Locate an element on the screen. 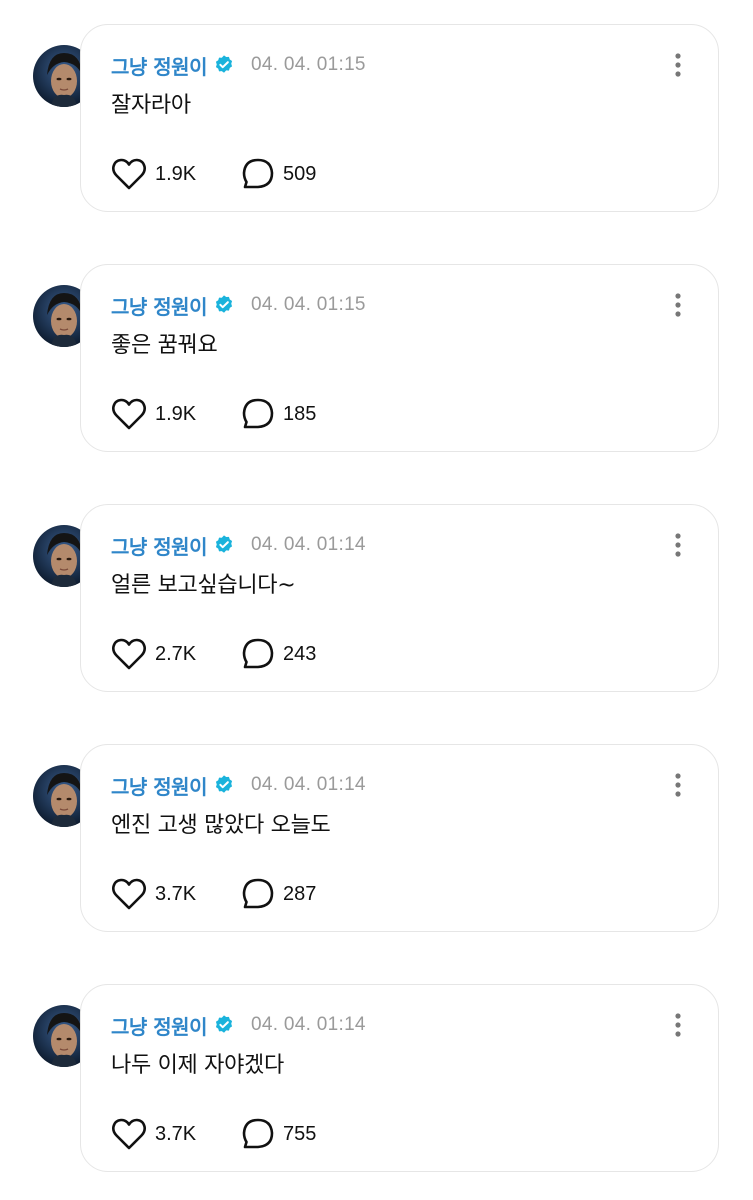  post-card: 그냥 정원이 04. 04. 01:15 잘자라아 1.9K 509 is located at coordinates (399, 118).